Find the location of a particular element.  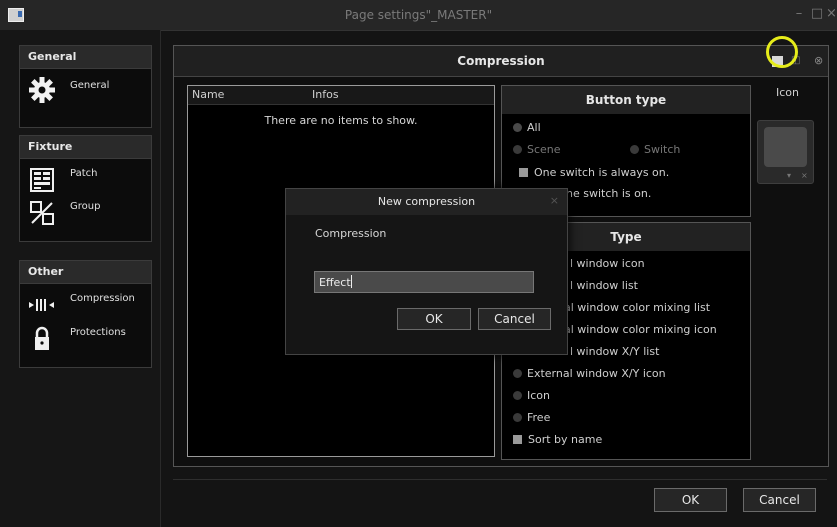

radio-label: l window X/Y list is located at coordinates (615, 351).